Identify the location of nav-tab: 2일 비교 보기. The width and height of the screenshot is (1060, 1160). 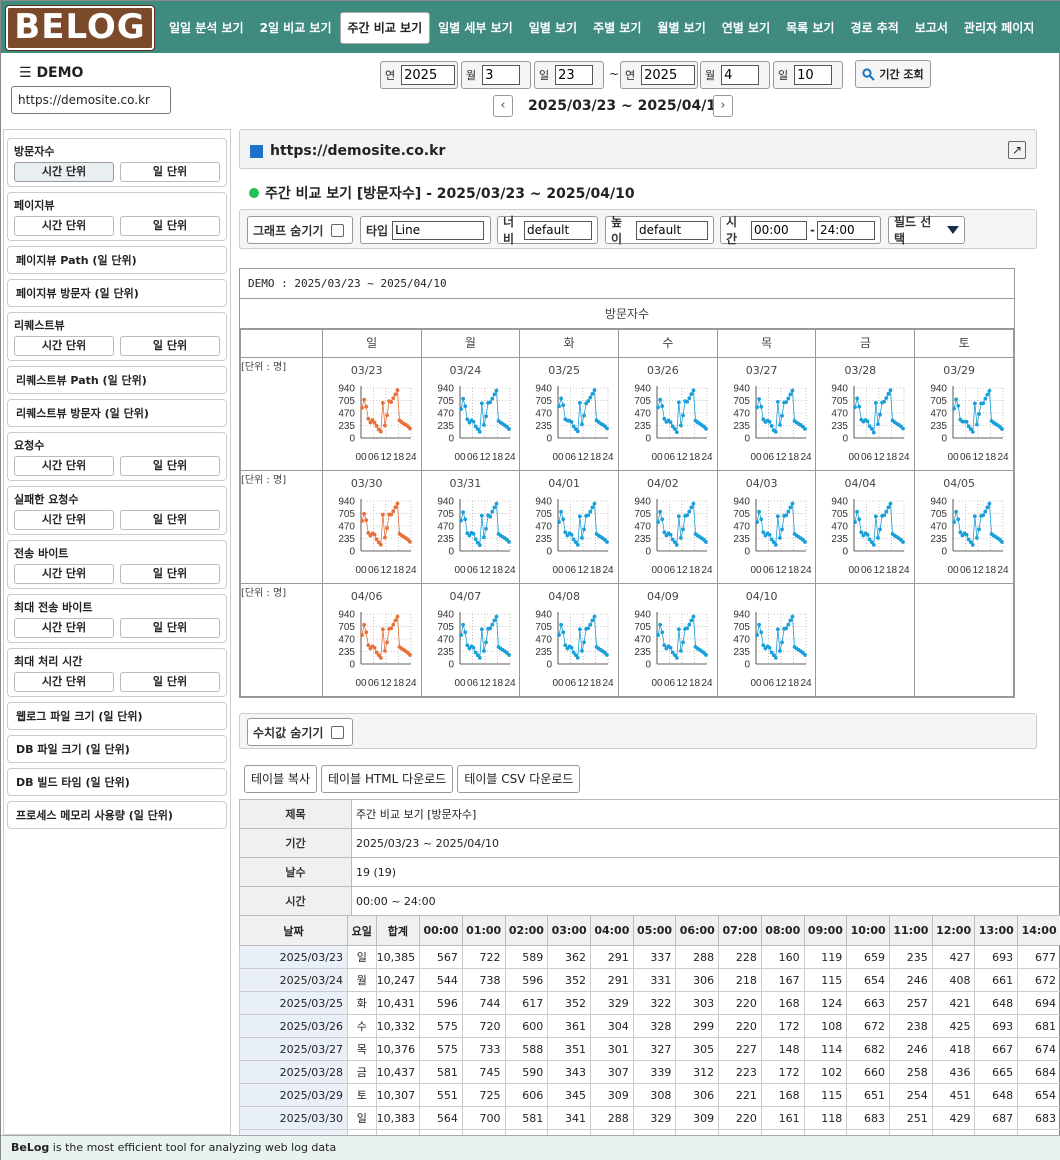
(296, 28).